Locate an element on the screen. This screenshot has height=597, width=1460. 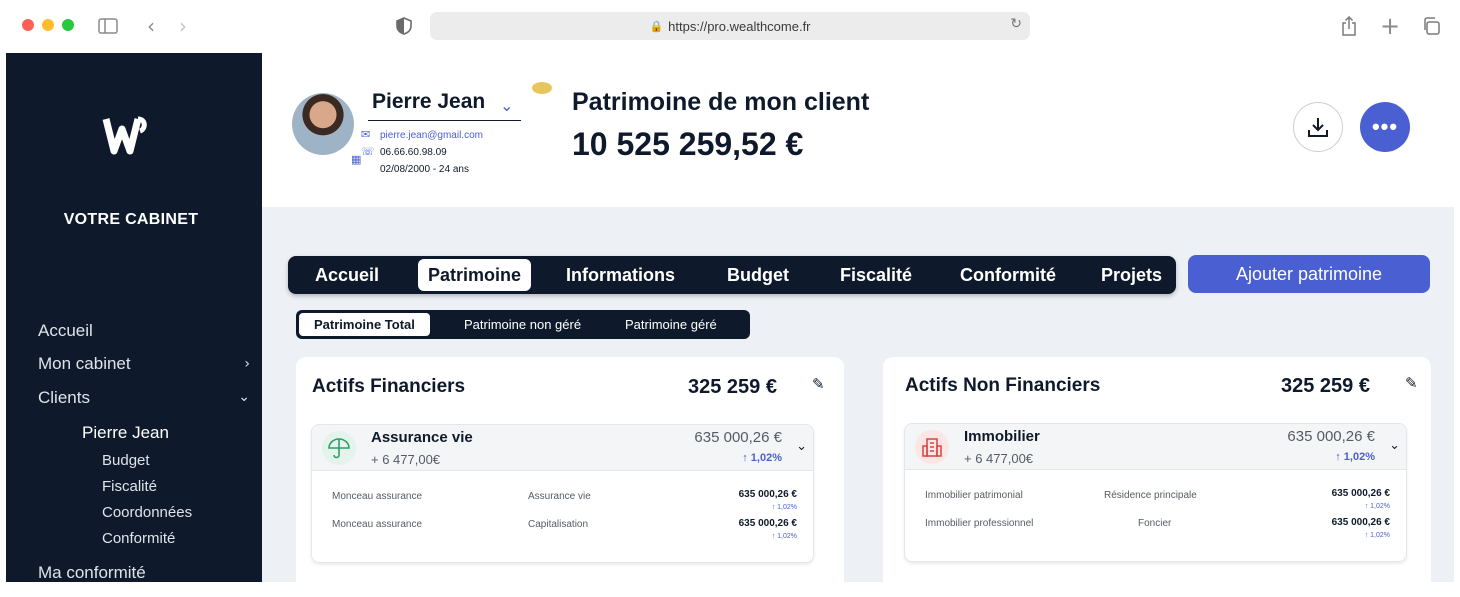
client-avatar is located at coordinates (323, 124).